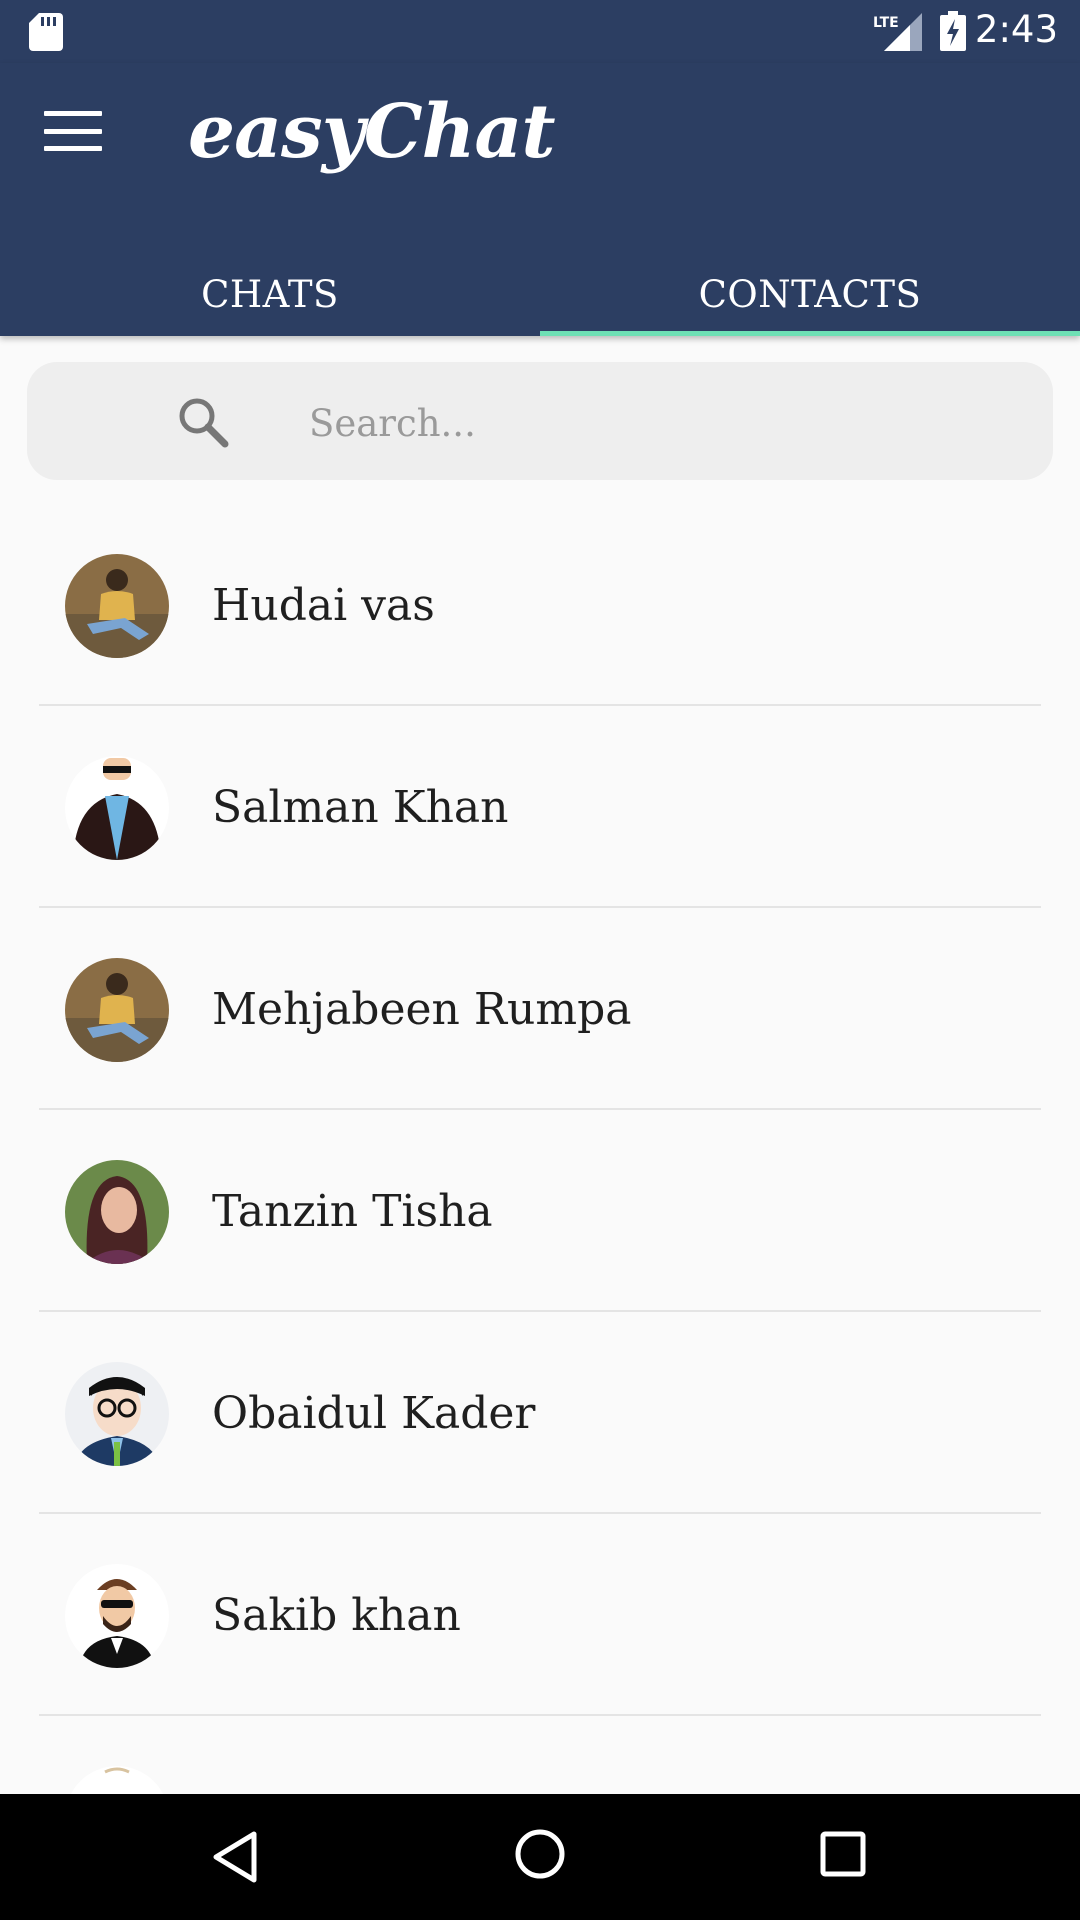 Image resolution: width=1080 pixels, height=1920 pixels. I want to click on tab-bar: CHATS CONTACTS, so click(540, 294).